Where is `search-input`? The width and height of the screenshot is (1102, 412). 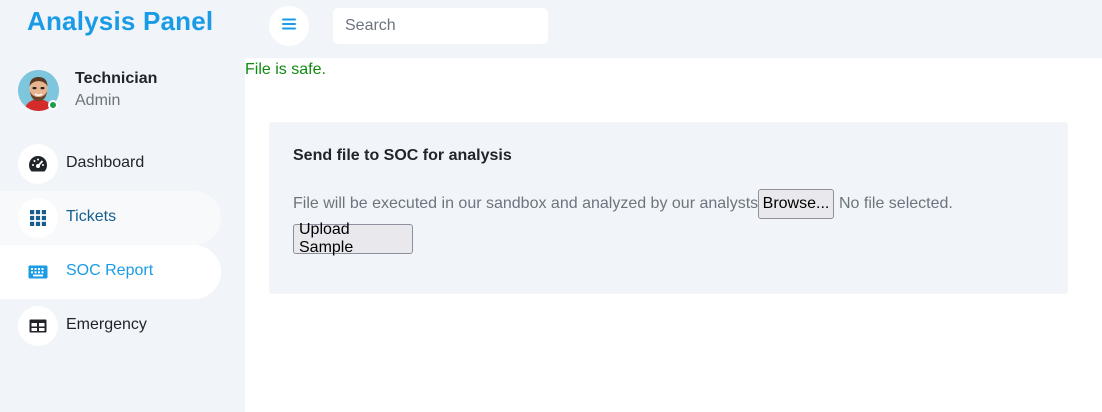 search-input is located at coordinates (440, 26).